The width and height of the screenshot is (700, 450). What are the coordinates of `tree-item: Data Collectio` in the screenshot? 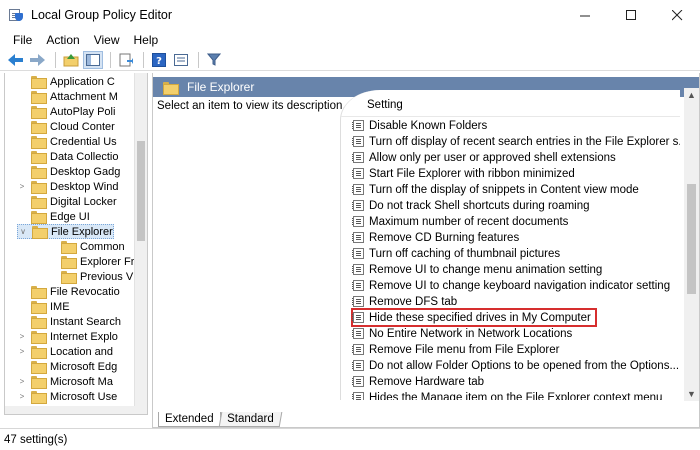 It's located at (67, 156).